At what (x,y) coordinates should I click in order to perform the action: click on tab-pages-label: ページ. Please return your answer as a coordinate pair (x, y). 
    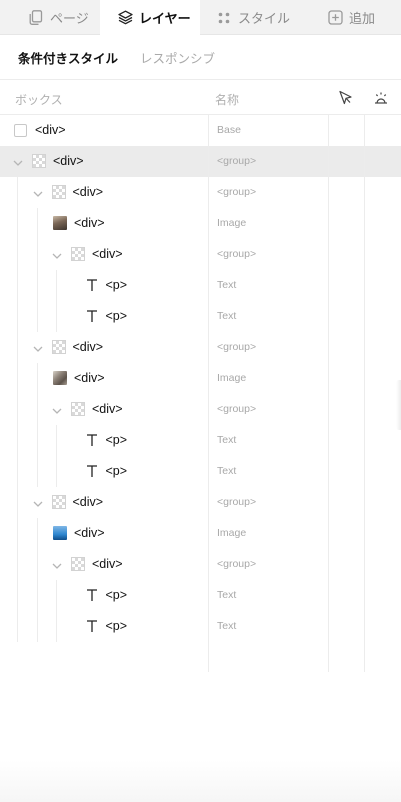
    Looking at the image, I should click on (69, 18).